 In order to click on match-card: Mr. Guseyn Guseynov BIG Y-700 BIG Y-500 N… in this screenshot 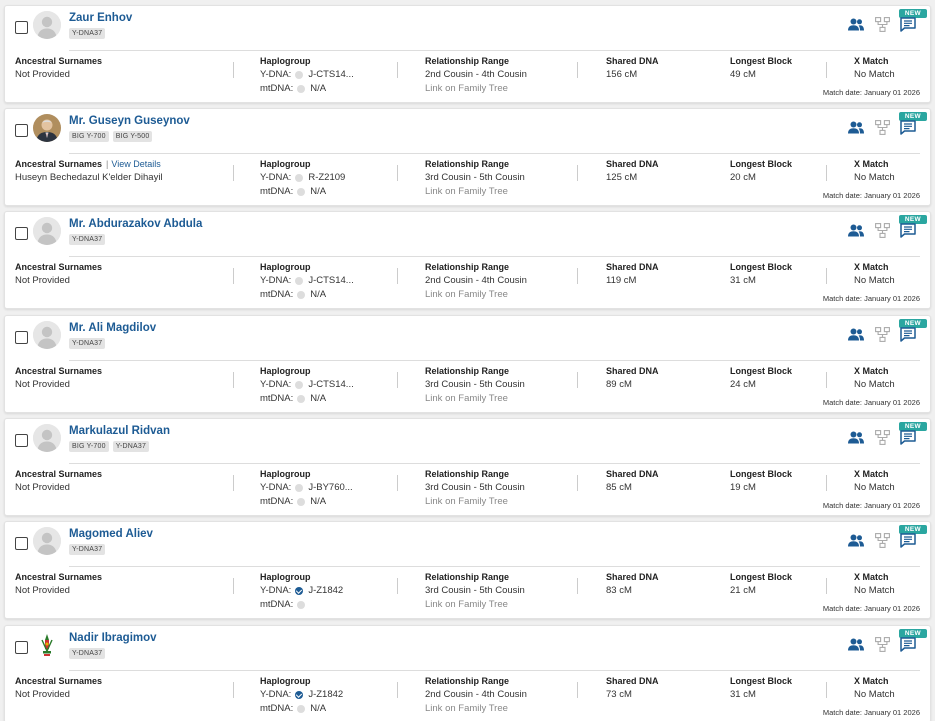, I will do `click(467, 157)`.